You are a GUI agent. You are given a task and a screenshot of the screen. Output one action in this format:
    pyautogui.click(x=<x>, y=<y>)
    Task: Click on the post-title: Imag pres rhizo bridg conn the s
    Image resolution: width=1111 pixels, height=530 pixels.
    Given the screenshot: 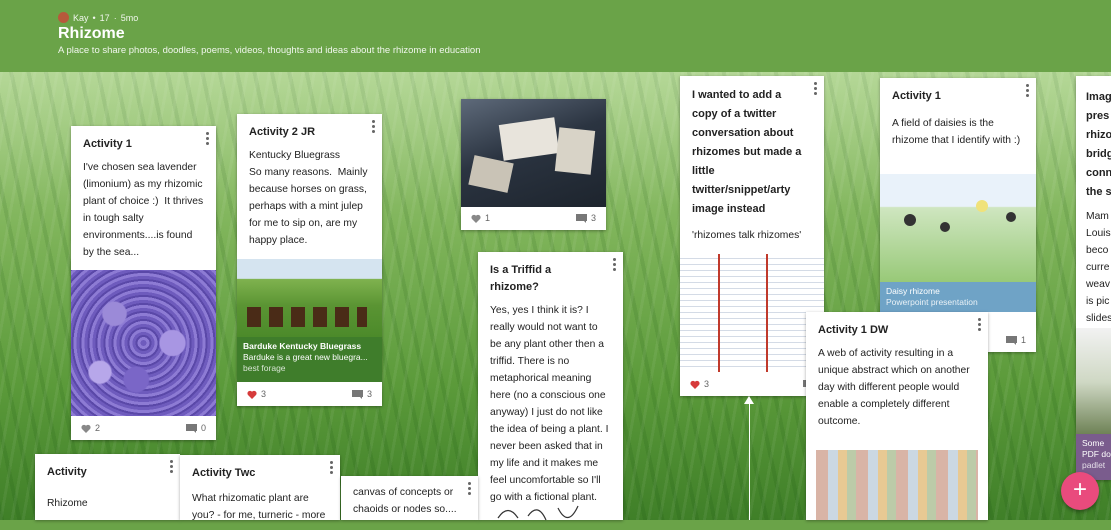 What is the action you would take?
    pyautogui.click(x=1098, y=144)
    